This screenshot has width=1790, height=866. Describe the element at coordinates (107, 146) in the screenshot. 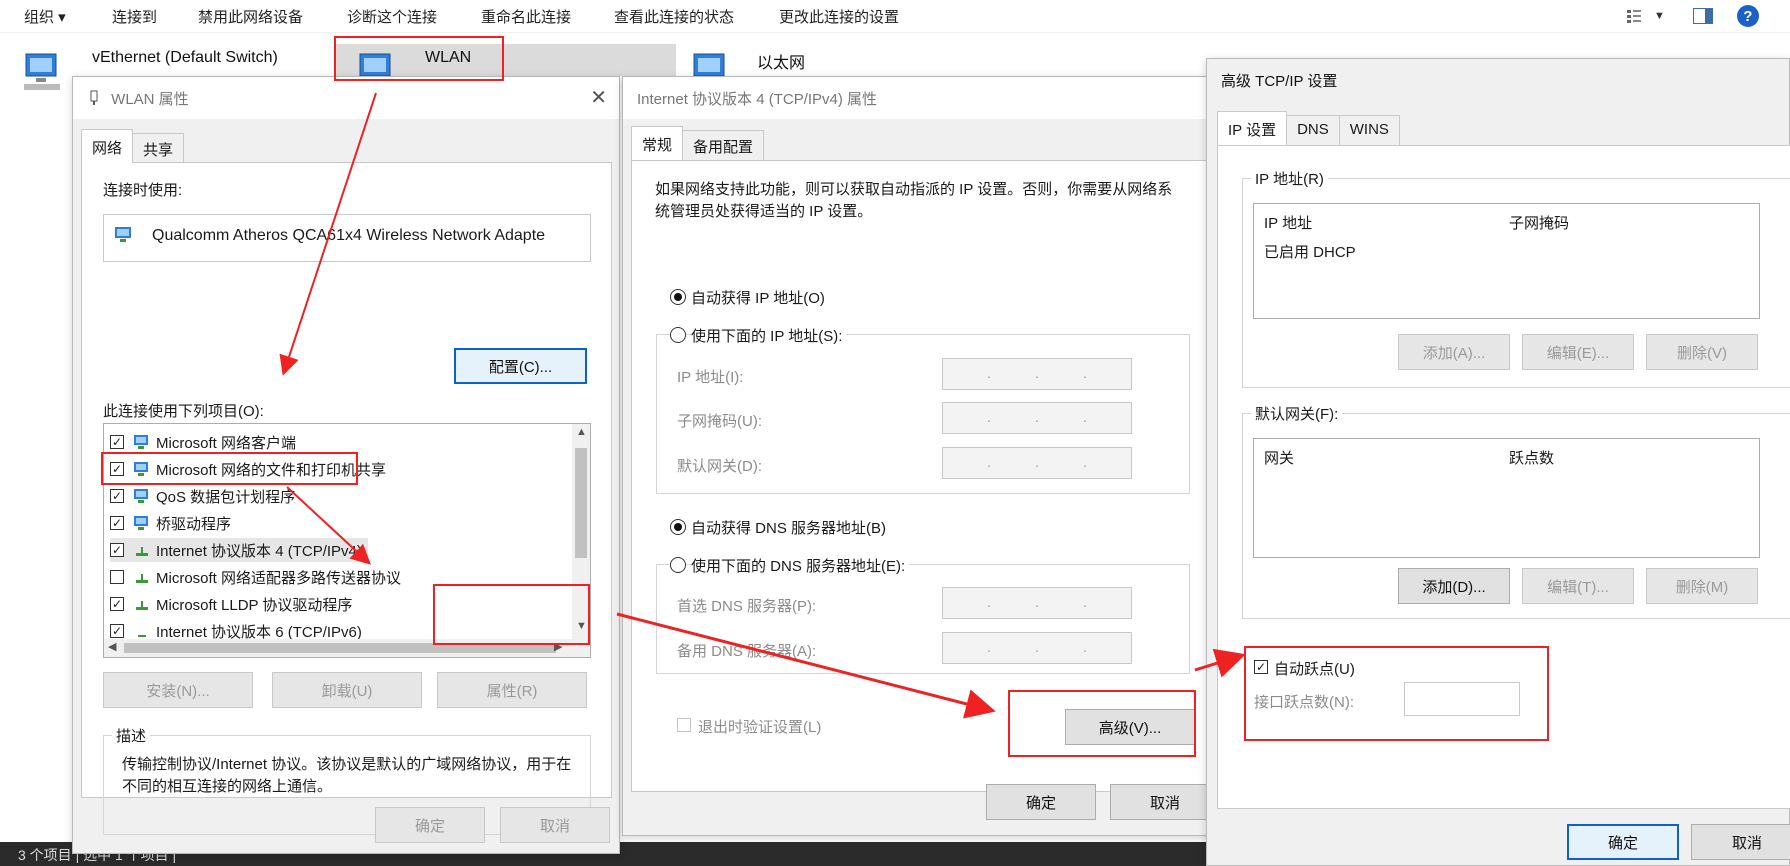

I see `tab-network: 网络` at that location.